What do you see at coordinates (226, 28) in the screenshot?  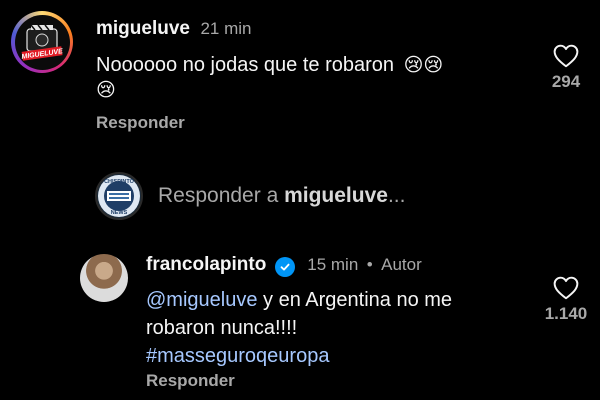 I see `comment-time: 21 min` at bounding box center [226, 28].